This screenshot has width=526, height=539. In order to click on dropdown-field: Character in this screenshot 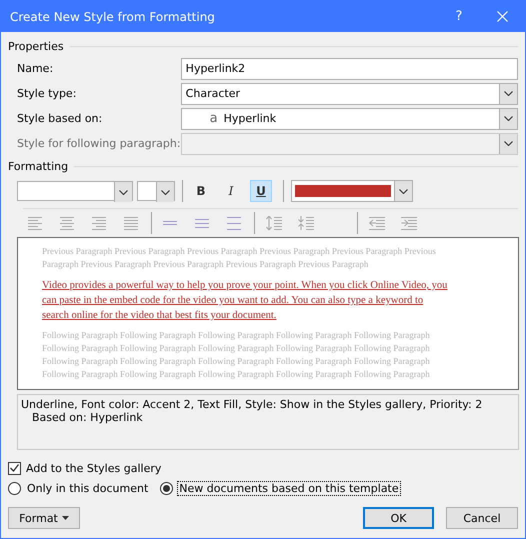, I will do `click(349, 93)`.